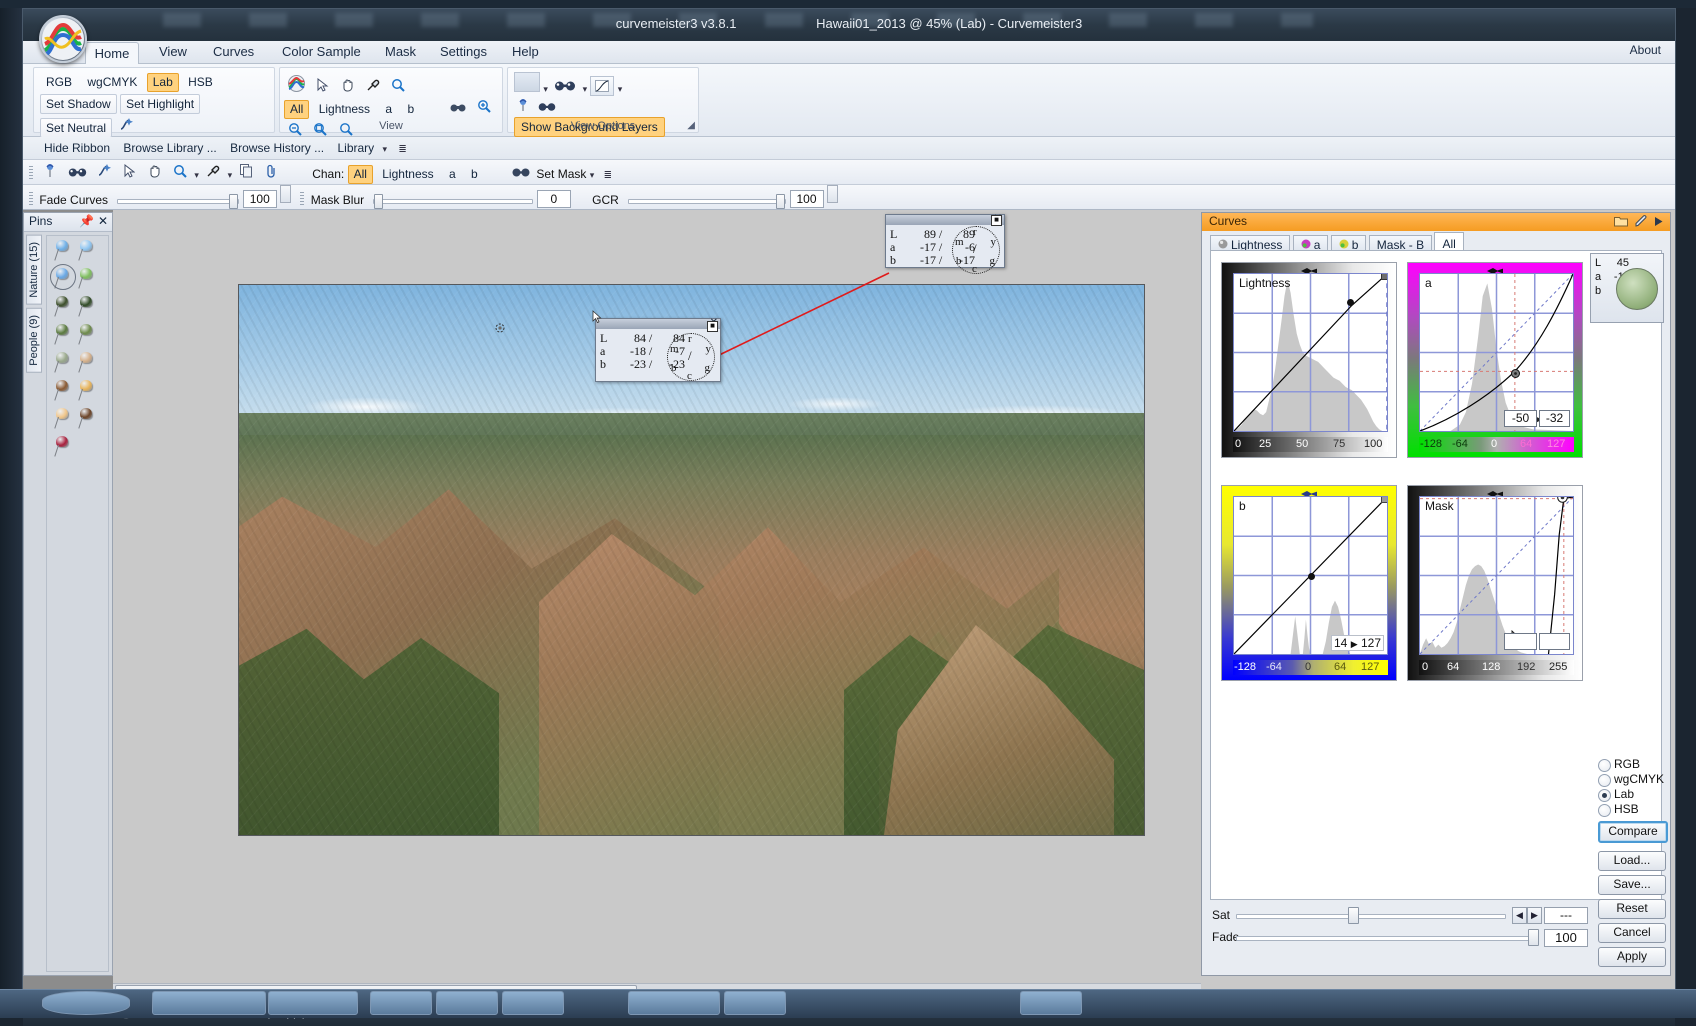  What do you see at coordinates (1520, 641) in the screenshot?
I see `mask-input-value-box` at bounding box center [1520, 641].